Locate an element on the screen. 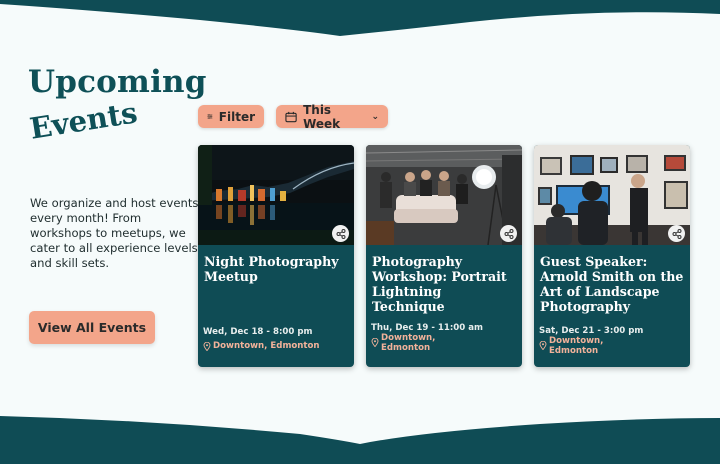 This screenshot has width=720, height=464. event-date: Thu, Dec 19 - 11:00 am is located at coordinates (427, 328).